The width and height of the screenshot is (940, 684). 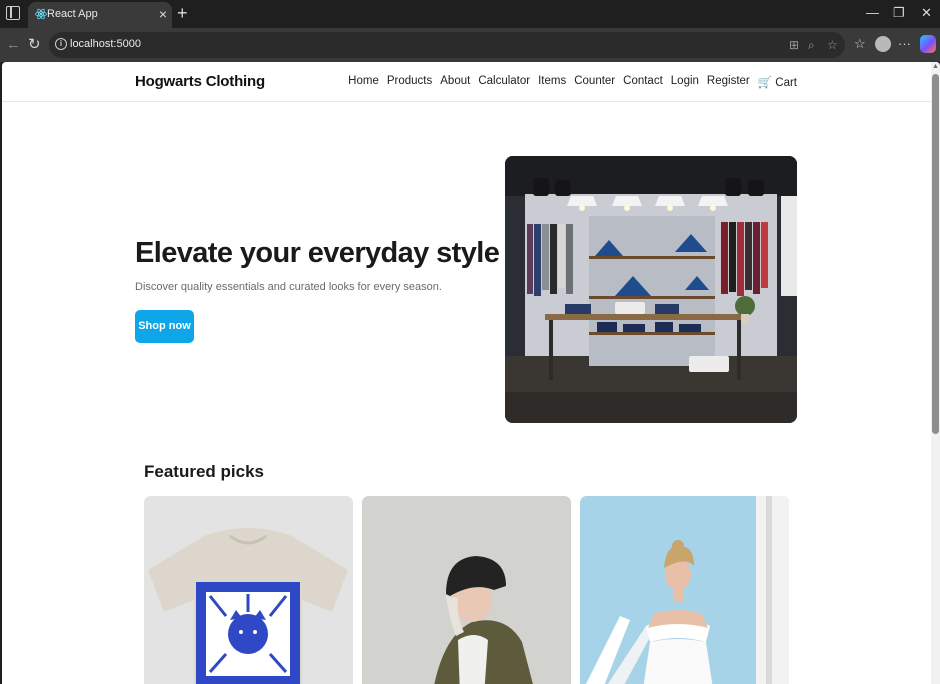 What do you see at coordinates (34, 45) in the screenshot?
I see `reload-icon: ↻` at bounding box center [34, 45].